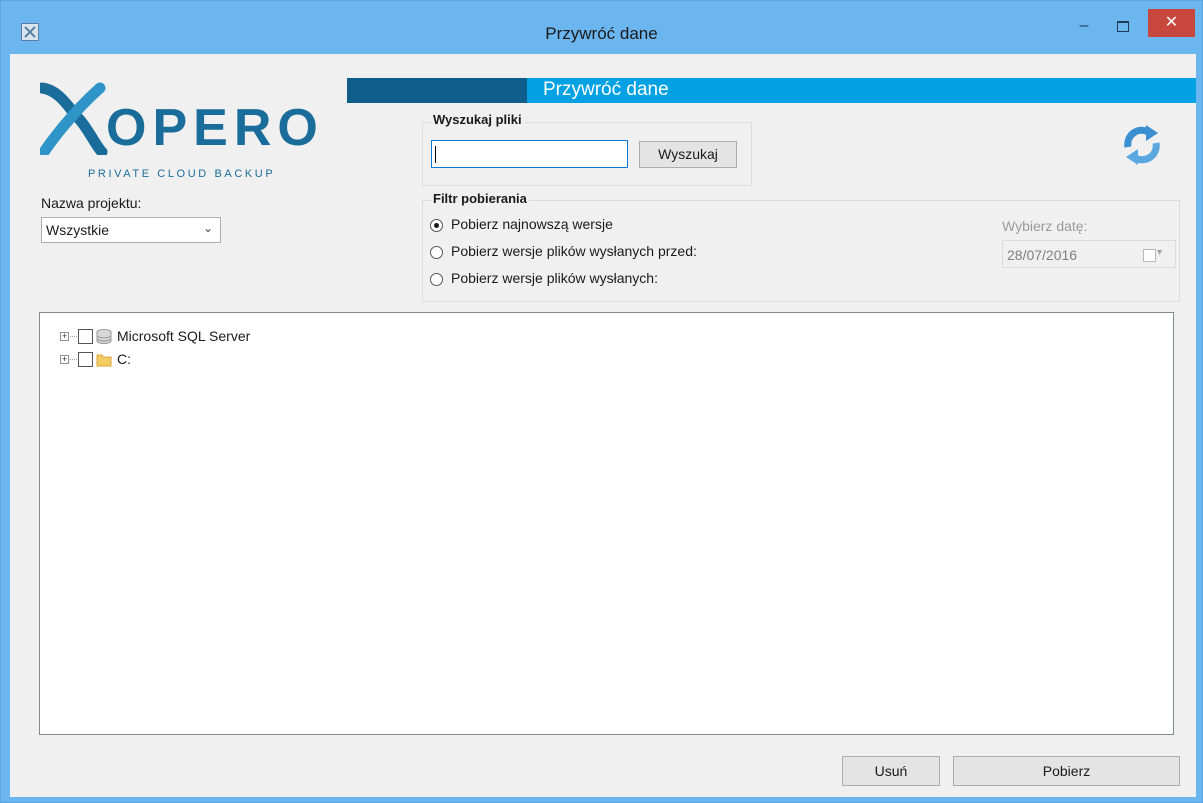  What do you see at coordinates (477, 119) in the screenshot?
I see `search-group-title: Wyszukaj pliki` at bounding box center [477, 119].